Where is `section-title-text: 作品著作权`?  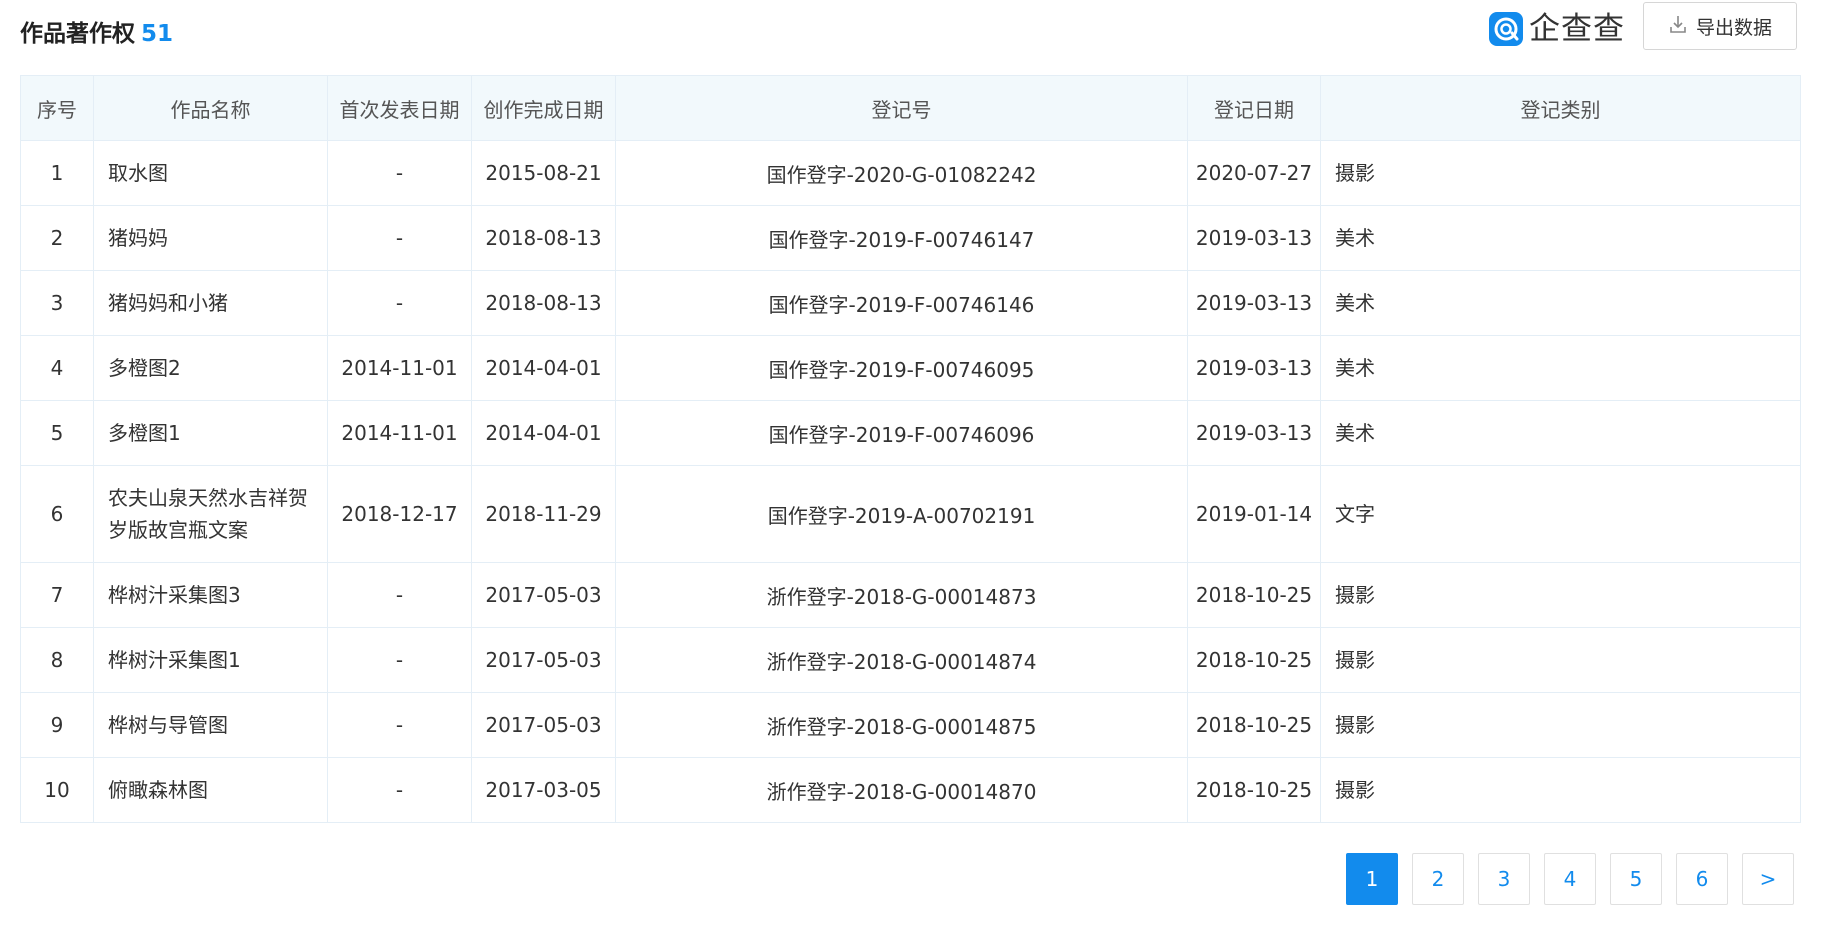 section-title-text: 作品著作权 is located at coordinates (77, 34).